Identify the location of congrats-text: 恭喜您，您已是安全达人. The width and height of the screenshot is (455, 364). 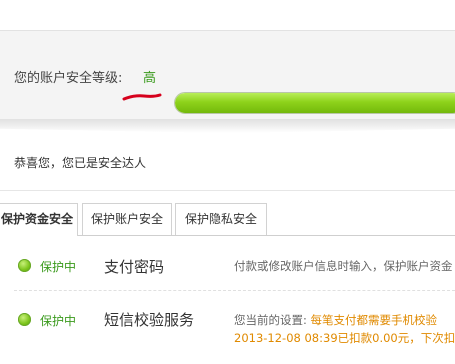
(80, 163).